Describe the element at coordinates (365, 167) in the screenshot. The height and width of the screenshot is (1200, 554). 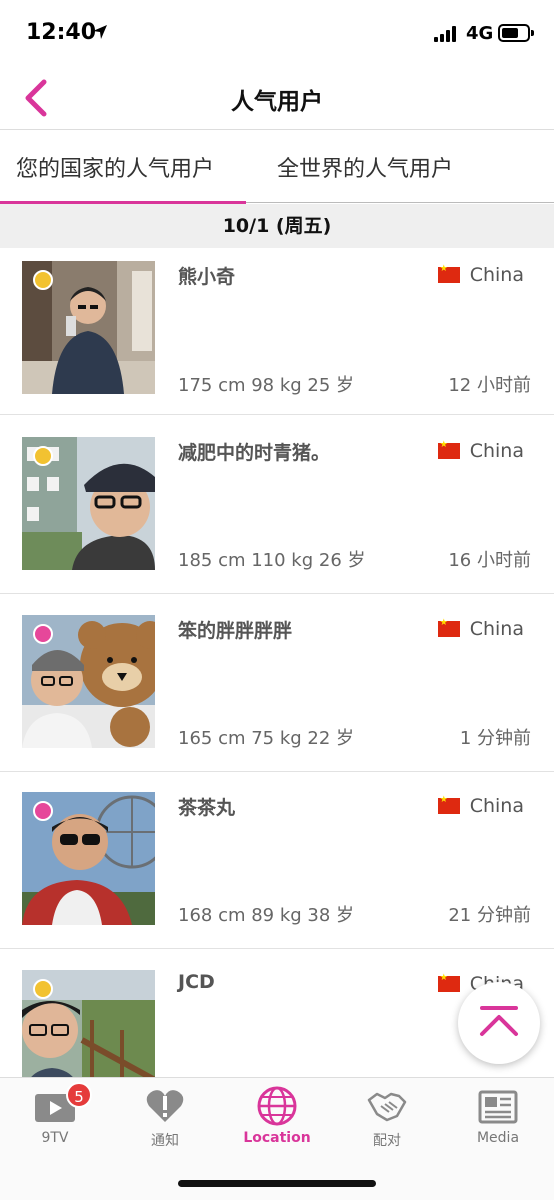
I see `tab-world-popular: 全世界的人气用户` at that location.